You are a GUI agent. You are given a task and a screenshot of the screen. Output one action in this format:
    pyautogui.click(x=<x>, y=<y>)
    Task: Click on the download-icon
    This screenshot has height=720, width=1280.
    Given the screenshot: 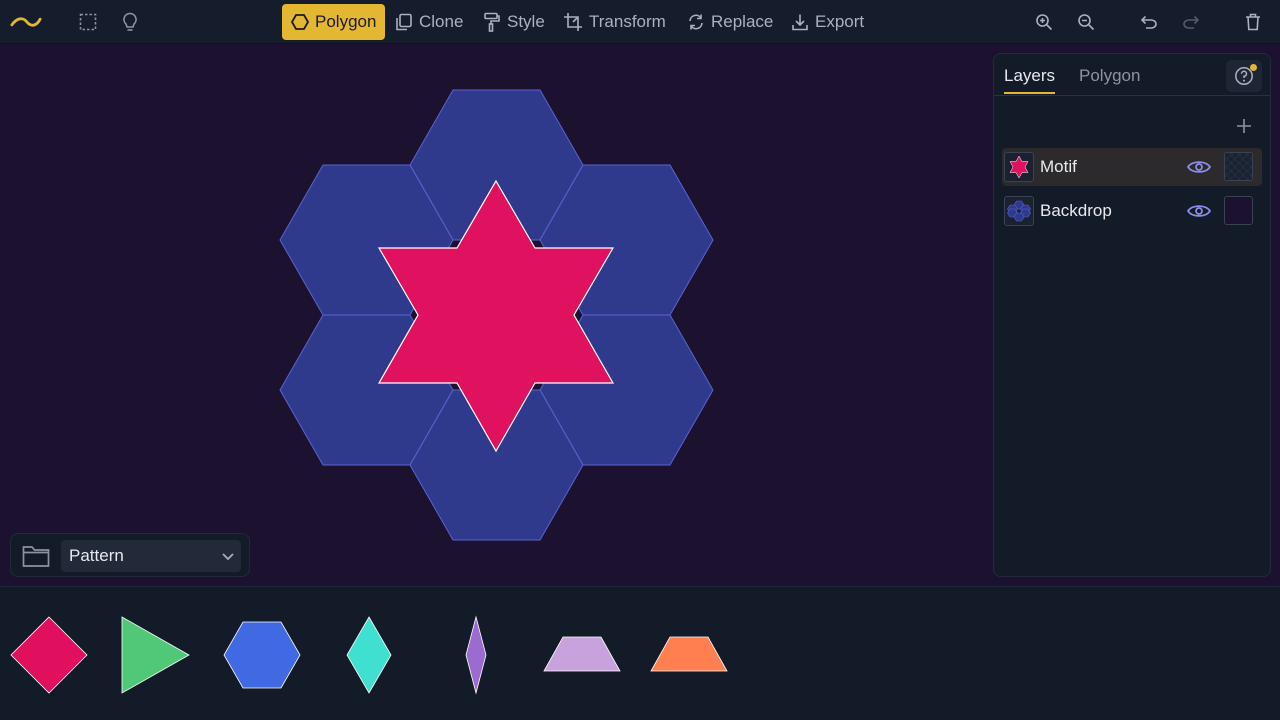 What is the action you would take?
    pyautogui.click(x=800, y=22)
    